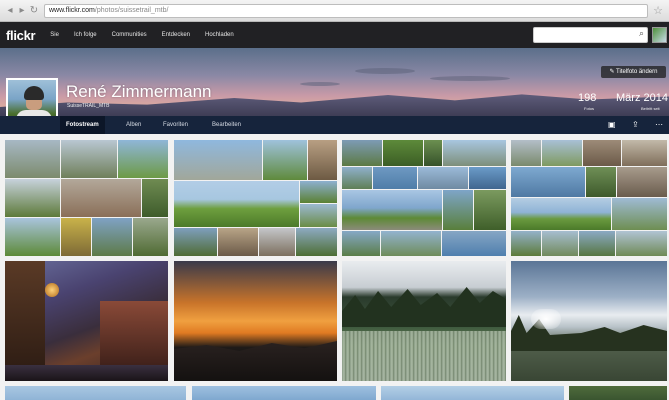  What do you see at coordinates (650, 108) in the screenshot?
I see `stat-joined-label: Beitritt seit` at bounding box center [650, 108].